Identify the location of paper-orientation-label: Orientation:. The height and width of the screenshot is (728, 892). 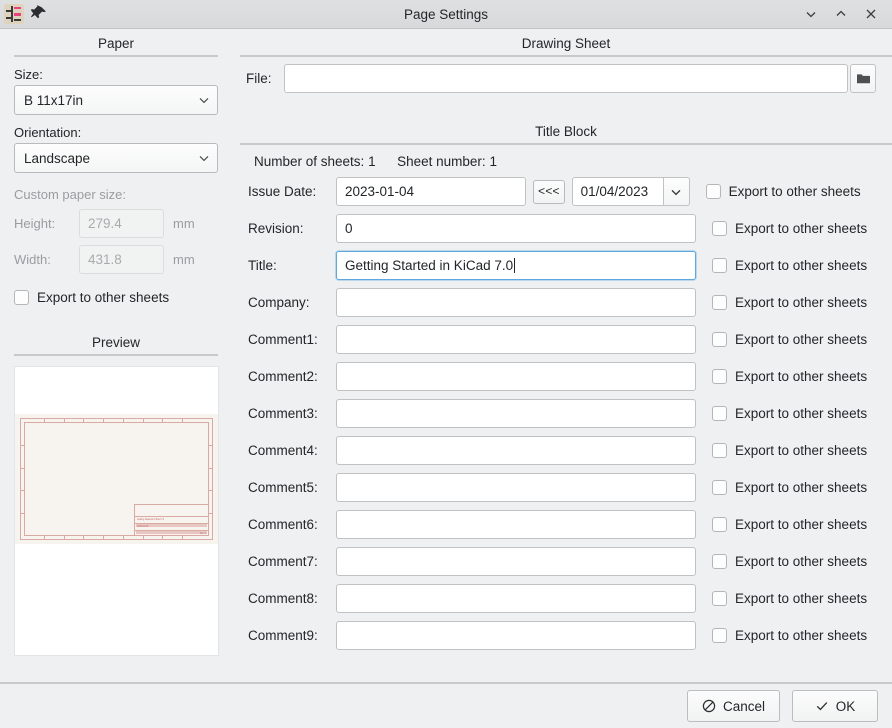
(48, 132).